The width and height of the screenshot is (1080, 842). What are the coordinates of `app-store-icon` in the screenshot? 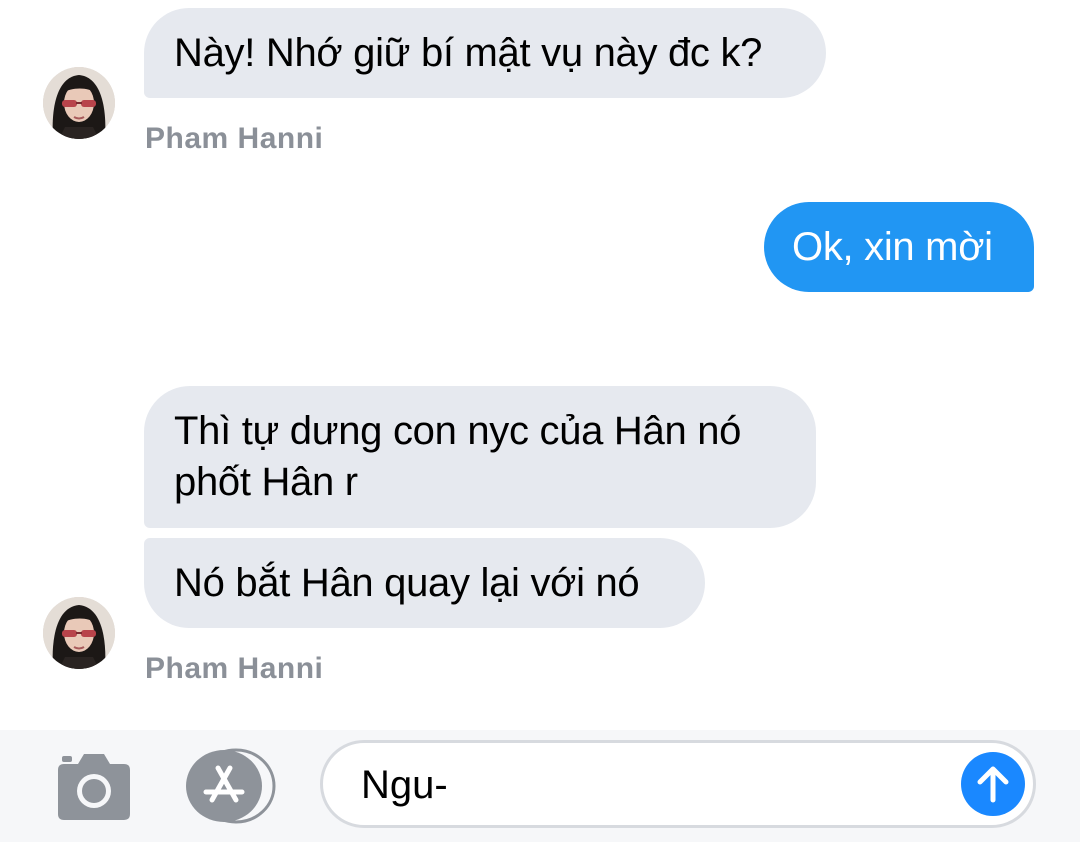 It's located at (231, 786).